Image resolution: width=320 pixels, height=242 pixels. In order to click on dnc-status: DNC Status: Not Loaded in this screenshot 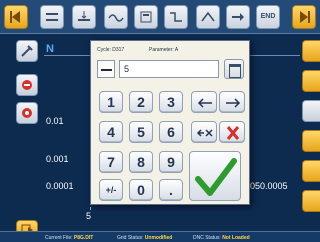, I will do `click(221, 238)`.